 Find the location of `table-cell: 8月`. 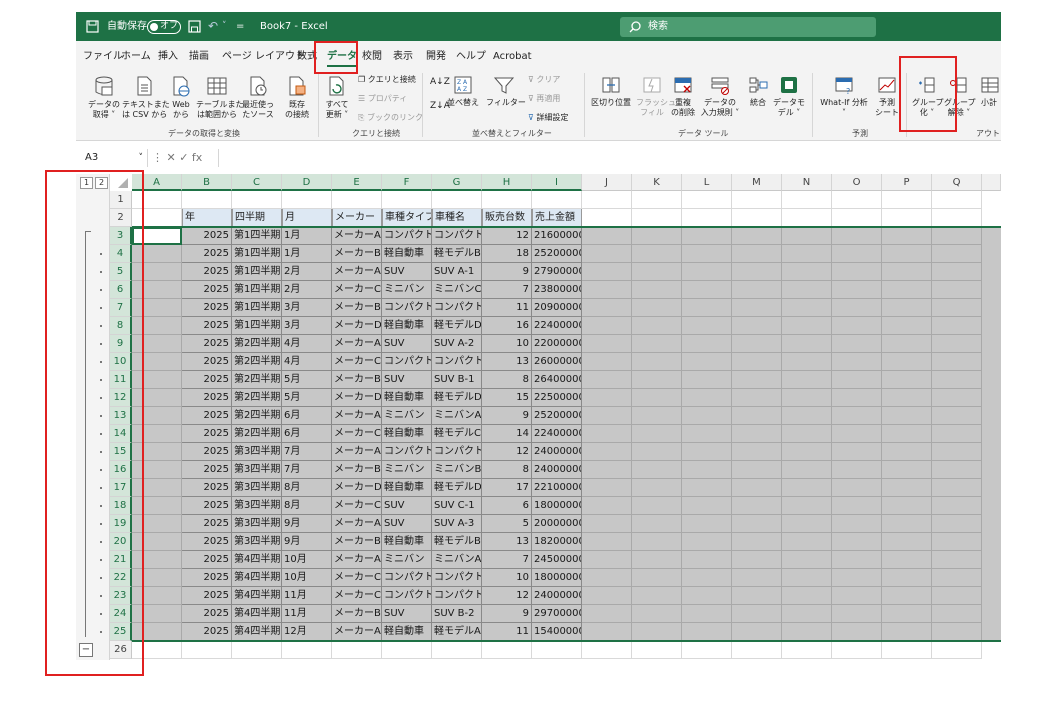

table-cell: 8月 is located at coordinates (307, 488).